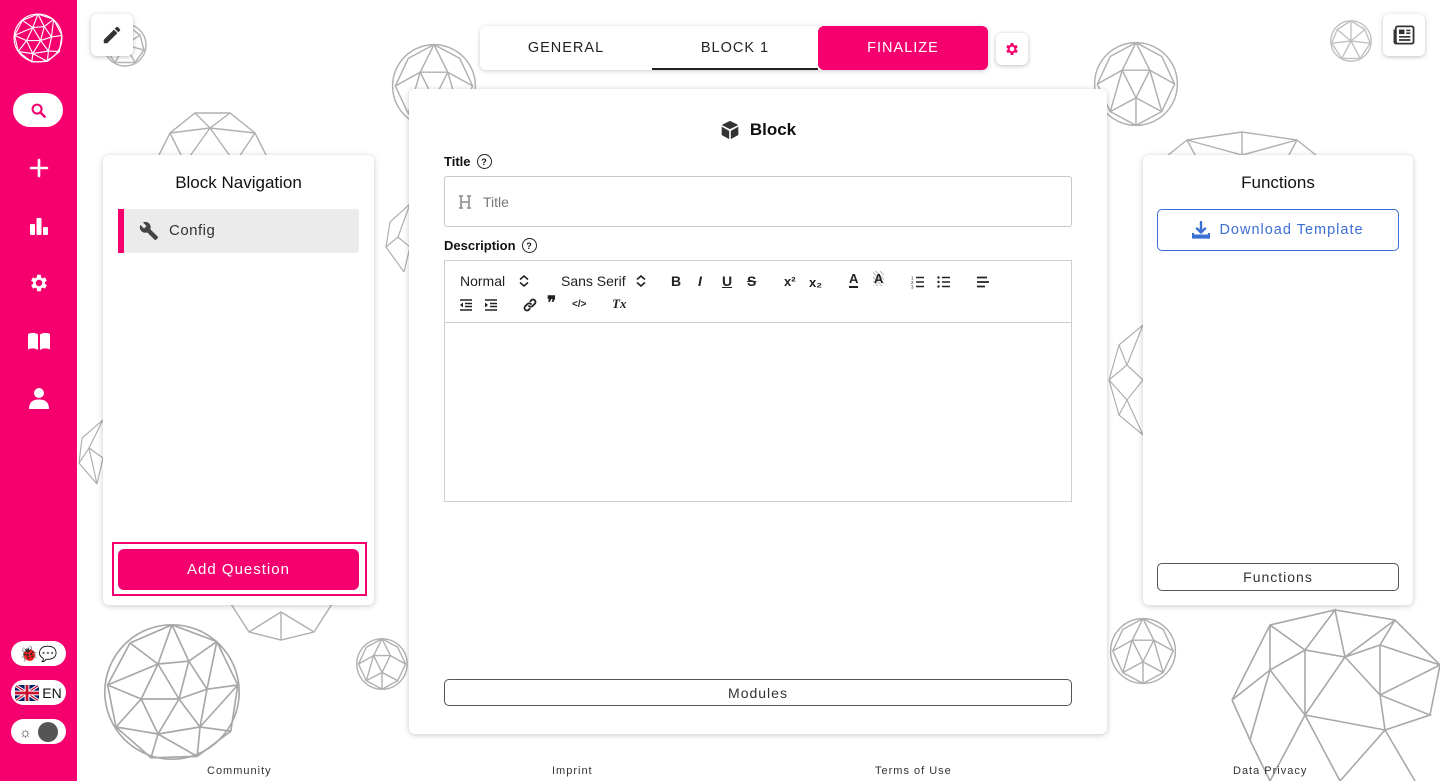 This screenshot has height=781, width=1440. What do you see at coordinates (751, 281) in the screenshot?
I see `strike-button: S` at bounding box center [751, 281].